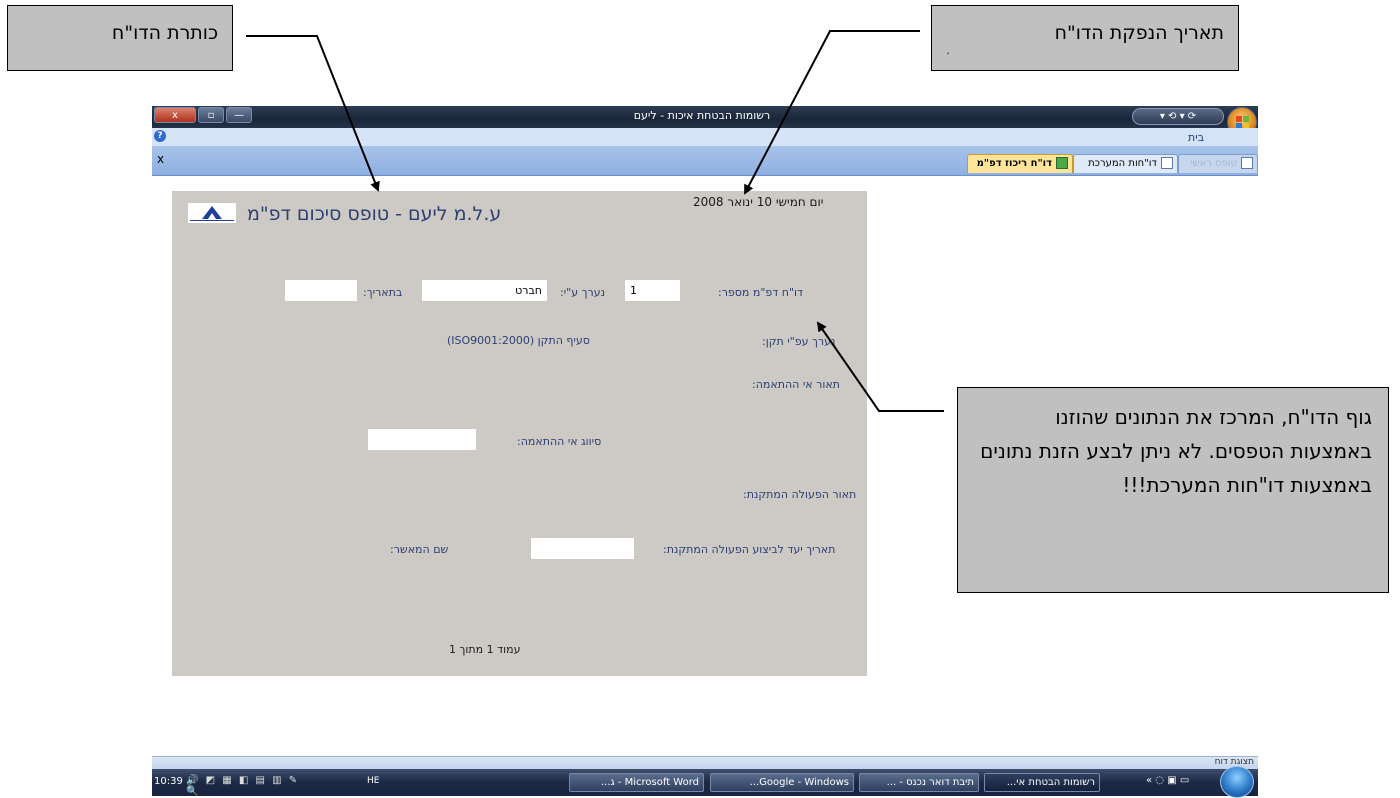  What do you see at coordinates (246, 786) in the screenshot?
I see `system-tray-icons: 🔊 ◩ ▦ ◧ ▤ ▥ ✎ 🔍` at bounding box center [246, 786].